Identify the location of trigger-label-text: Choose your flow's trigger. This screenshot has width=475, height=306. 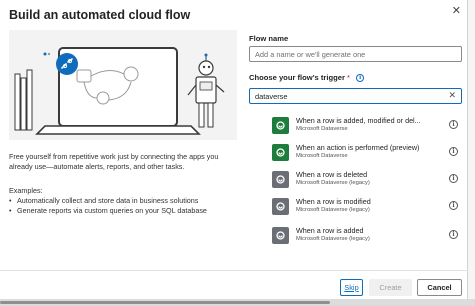
(297, 77).